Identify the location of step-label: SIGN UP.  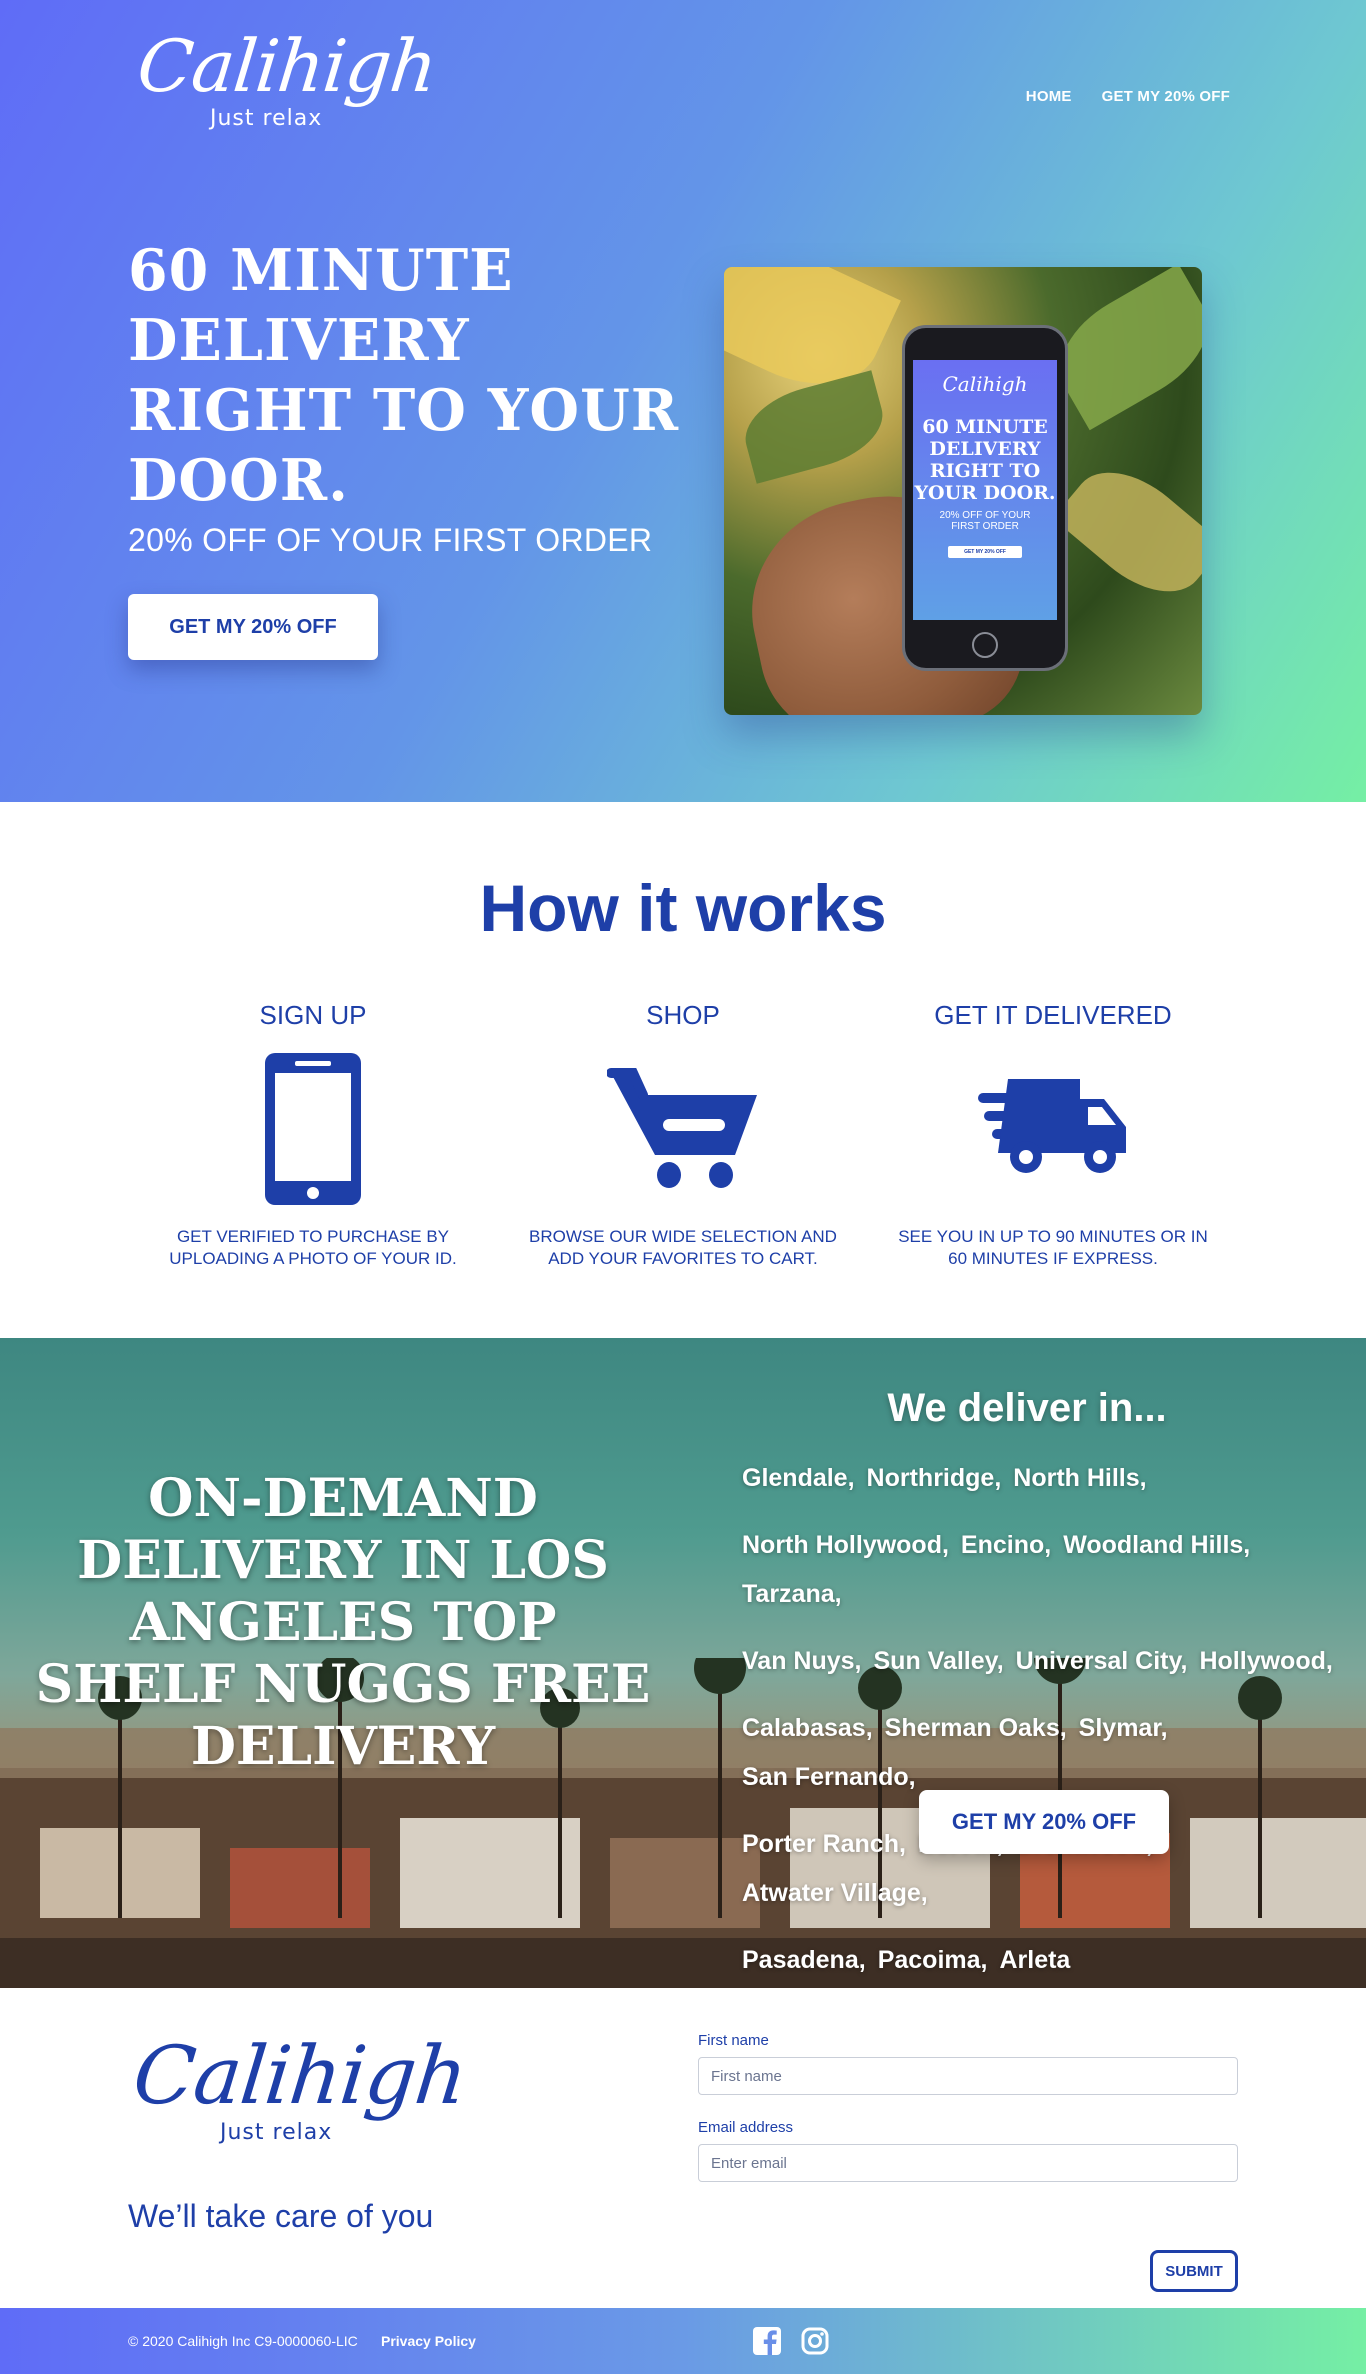
(313, 1015).